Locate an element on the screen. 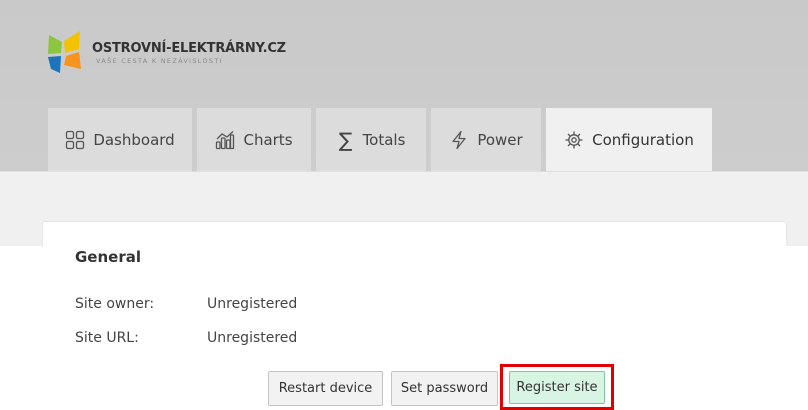 The width and height of the screenshot is (808, 410). gear-icon is located at coordinates (574, 139).